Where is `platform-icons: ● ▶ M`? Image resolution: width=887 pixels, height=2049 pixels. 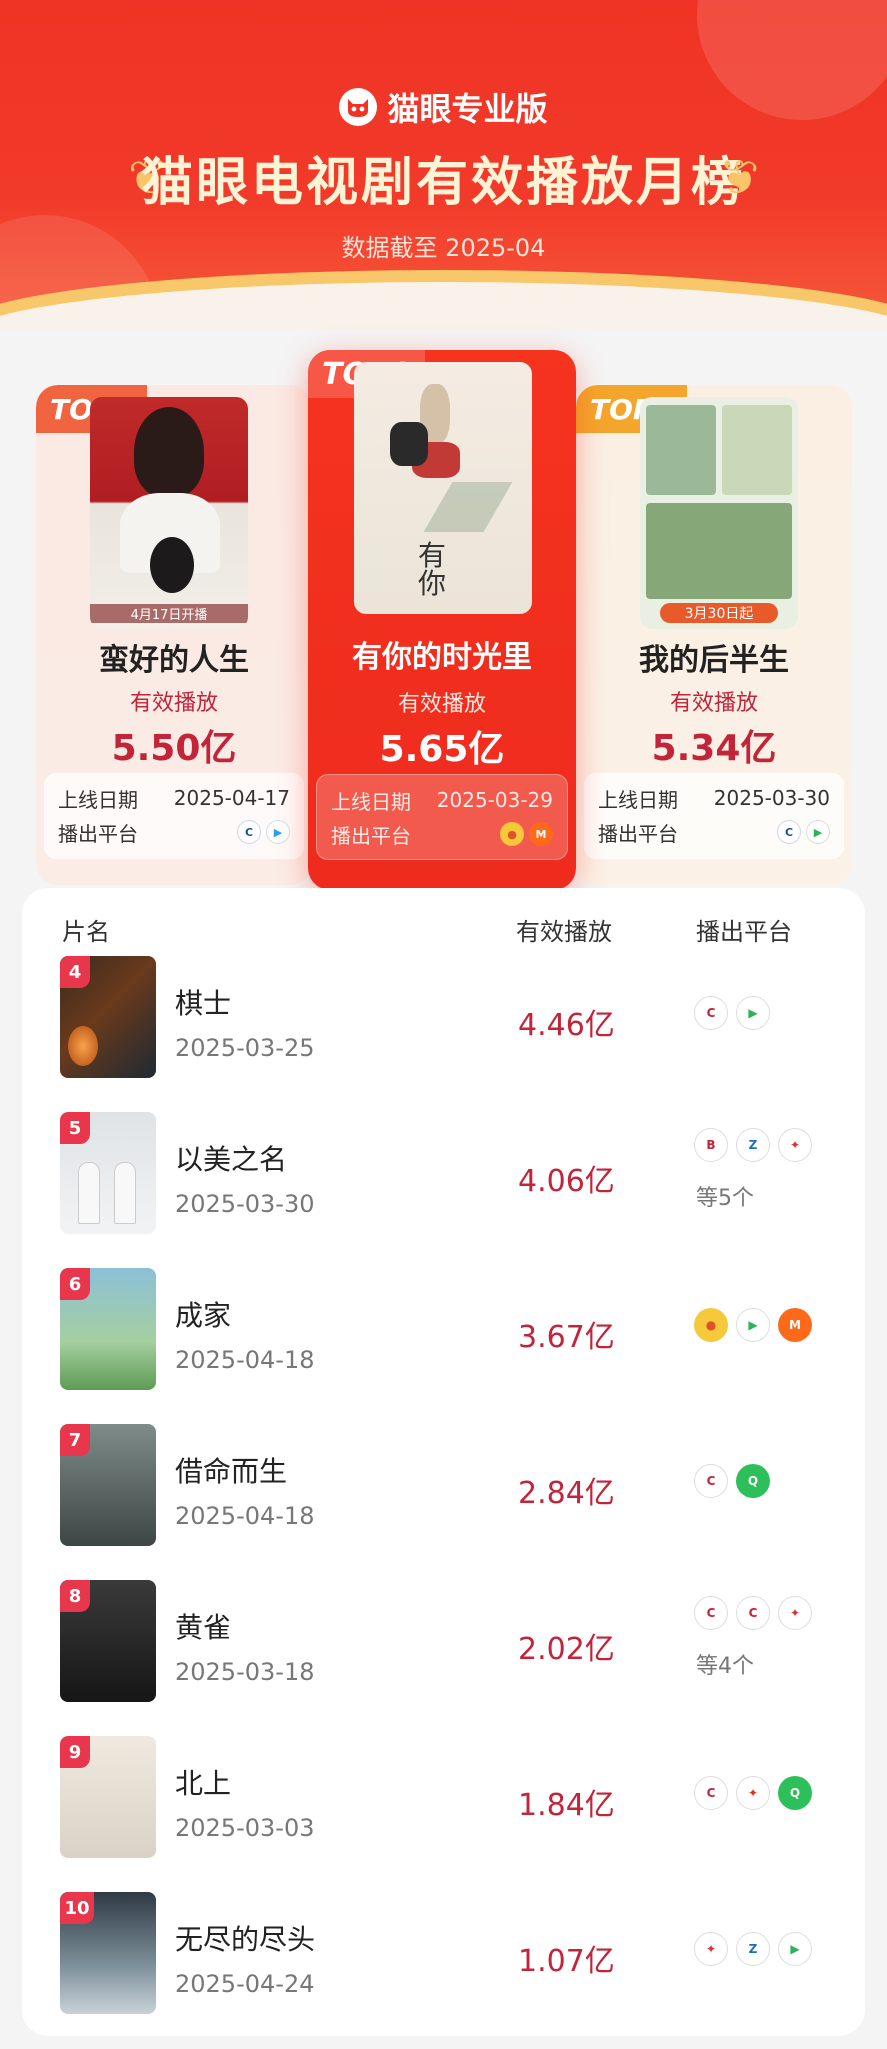
platform-icons: ● ▶ M is located at coordinates (753, 1325).